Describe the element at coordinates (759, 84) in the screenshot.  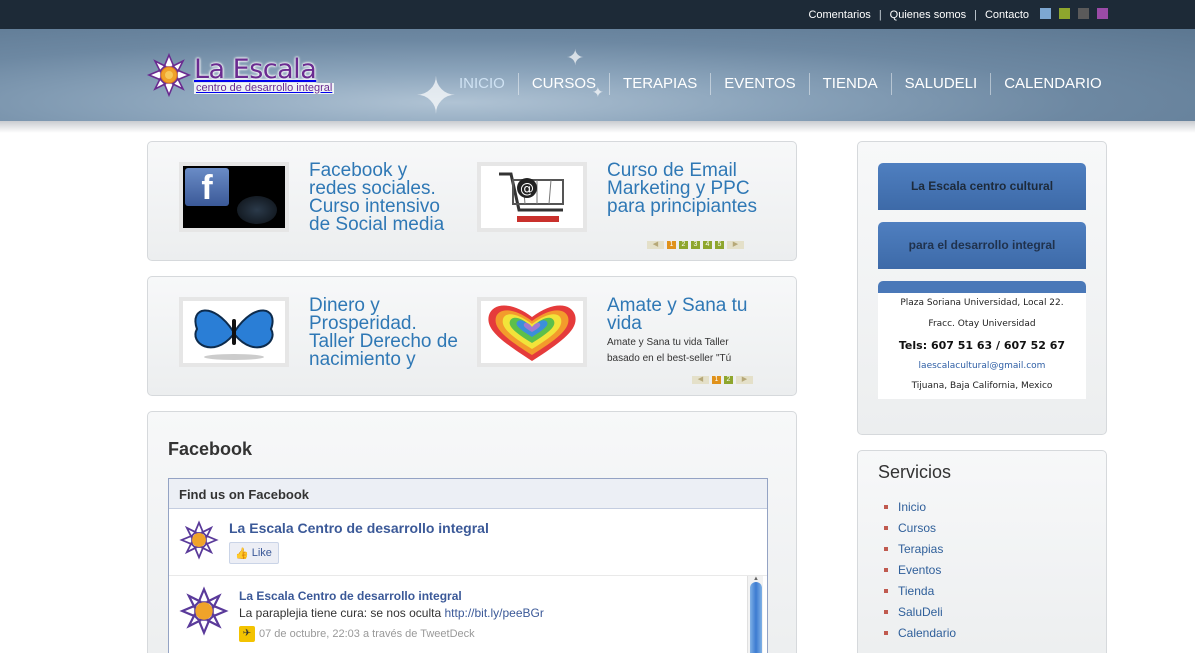
I see `nav-eventos: EVENTOS` at that location.